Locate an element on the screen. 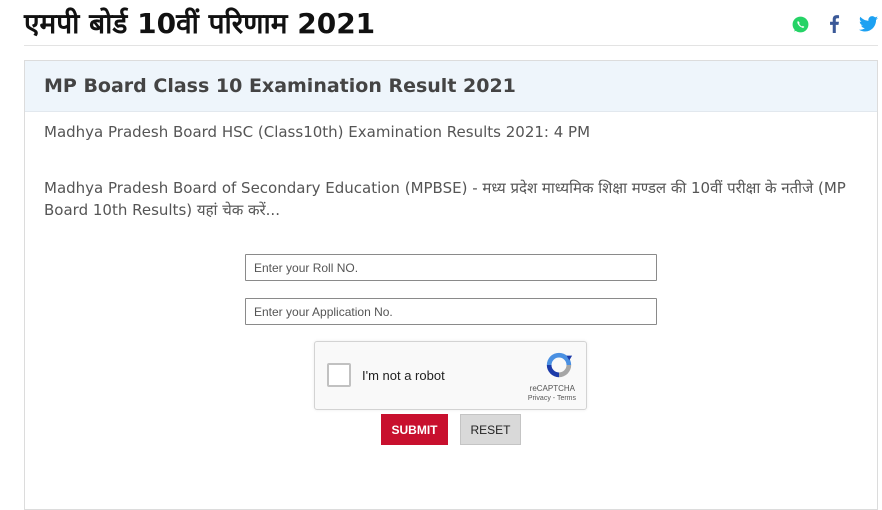 Image resolution: width=882 pixels, height=510 pixels. recaptcha-links: Privacy - Terms is located at coordinates (552, 398).